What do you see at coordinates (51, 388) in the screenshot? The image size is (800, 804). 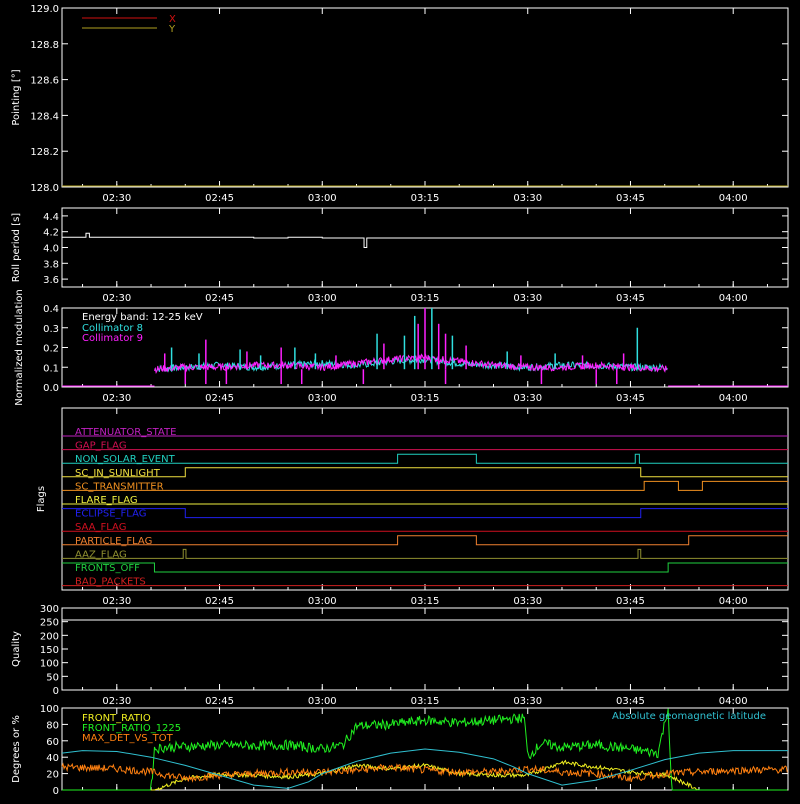 I see `y-tick-label: 0.0` at bounding box center [51, 388].